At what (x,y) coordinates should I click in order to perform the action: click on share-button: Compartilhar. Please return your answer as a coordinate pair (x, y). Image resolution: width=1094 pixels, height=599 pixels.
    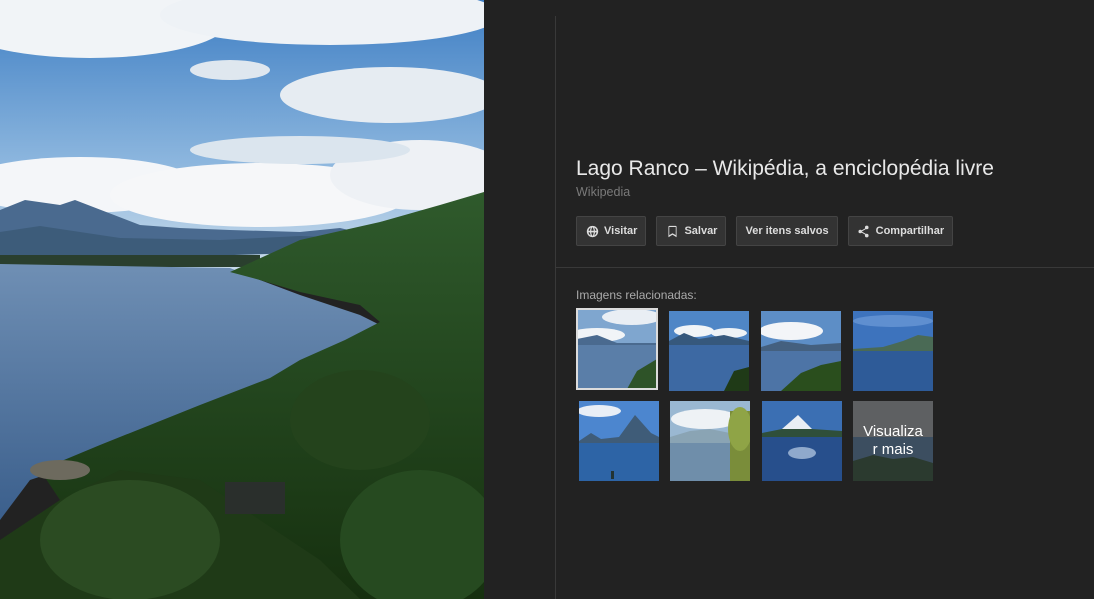
    Looking at the image, I should click on (900, 231).